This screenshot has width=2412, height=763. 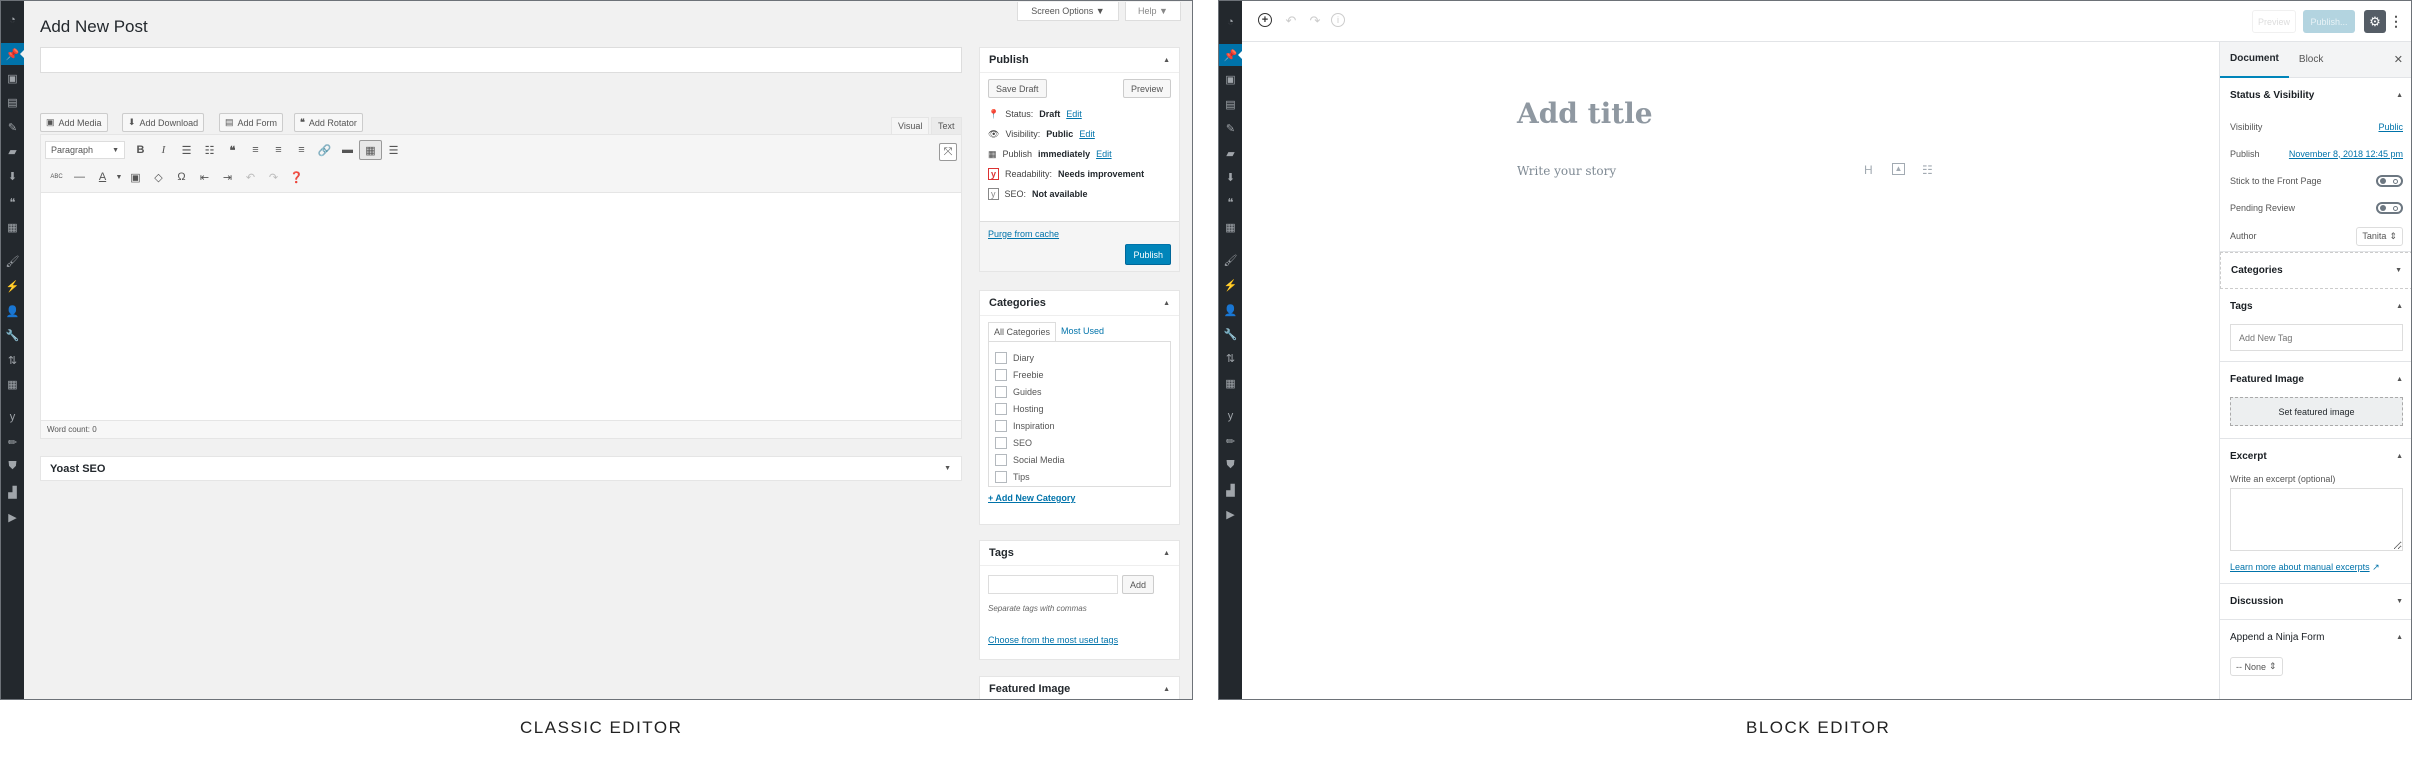 What do you see at coordinates (12, 176) in the screenshot?
I see `download-icon: ⬇` at bounding box center [12, 176].